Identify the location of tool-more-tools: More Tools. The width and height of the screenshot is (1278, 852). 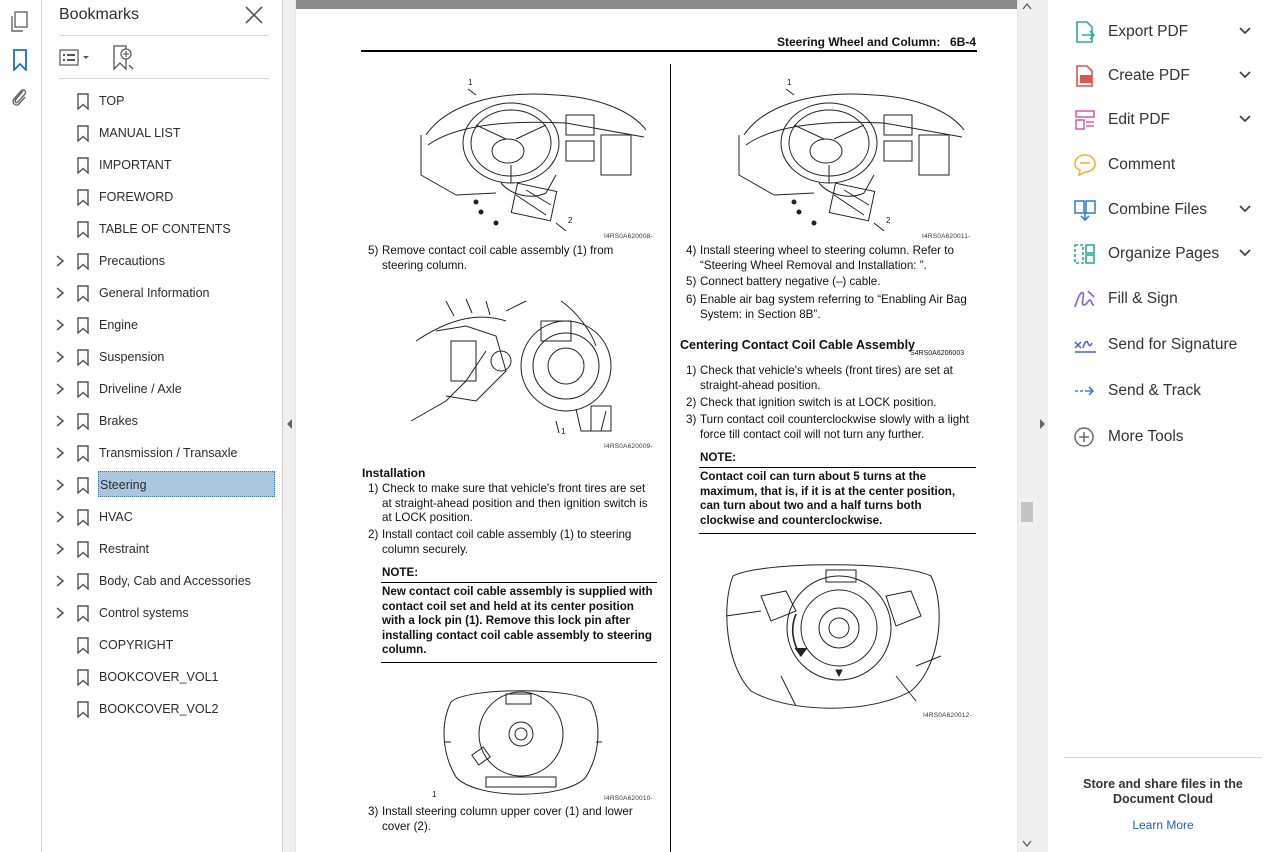
(1167, 436).